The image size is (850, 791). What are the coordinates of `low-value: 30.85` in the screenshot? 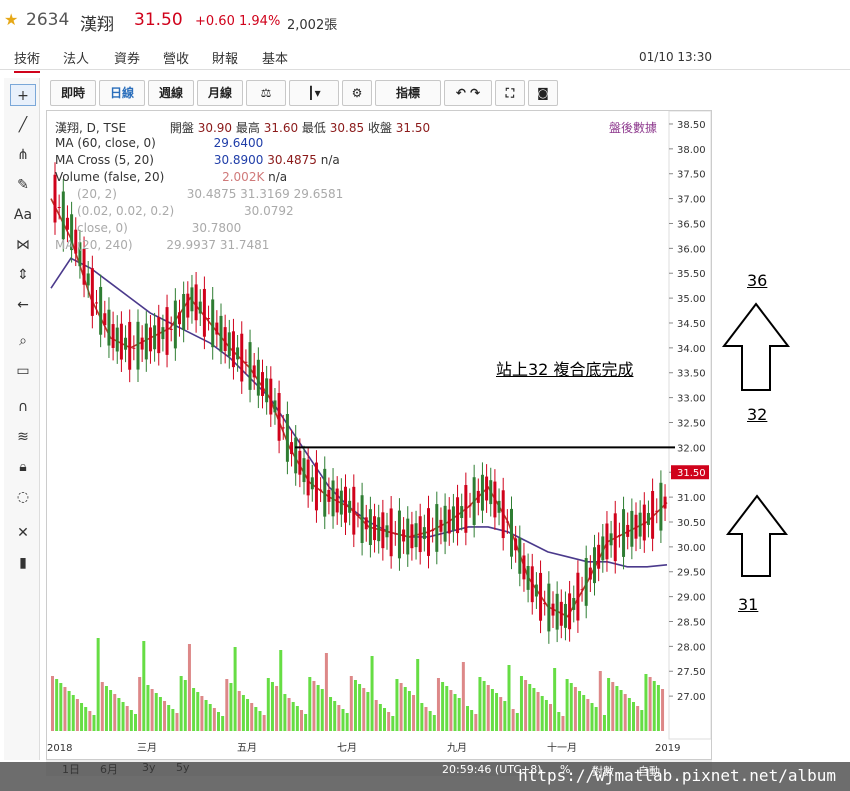 It's located at (347, 128).